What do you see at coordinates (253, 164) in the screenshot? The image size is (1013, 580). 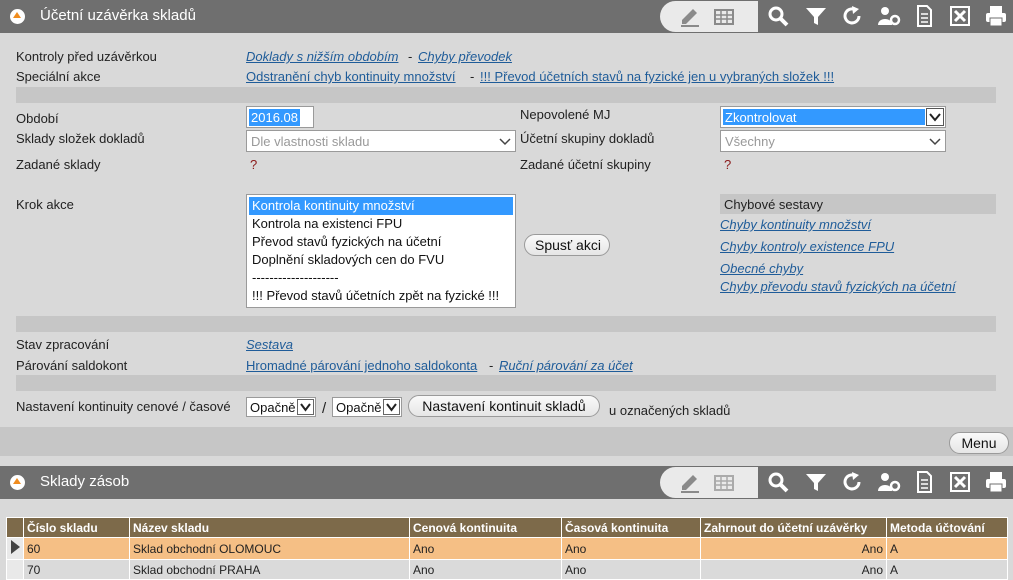 I see `given-stores-value: ?` at bounding box center [253, 164].